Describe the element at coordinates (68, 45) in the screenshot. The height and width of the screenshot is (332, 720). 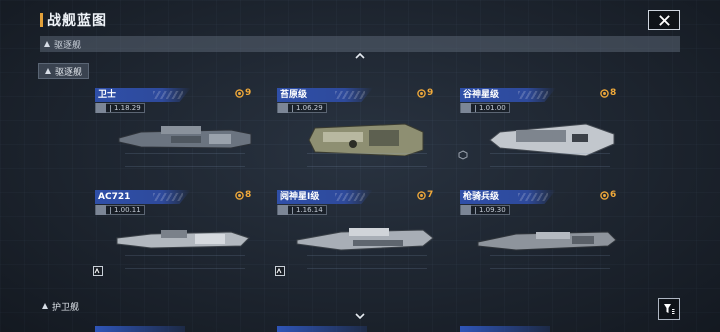
I see `section-band-label: 驱逐舰` at that location.